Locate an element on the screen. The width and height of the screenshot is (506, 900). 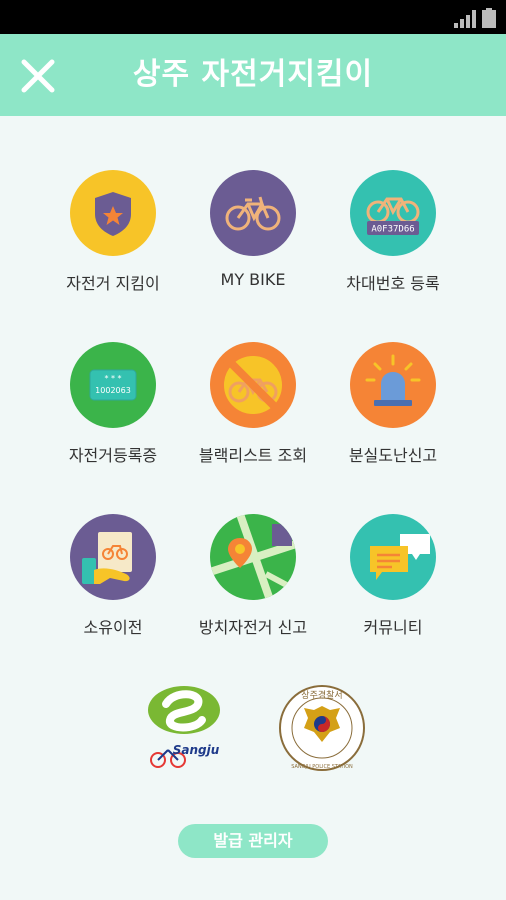
community-icon-circle is located at coordinates (393, 557).